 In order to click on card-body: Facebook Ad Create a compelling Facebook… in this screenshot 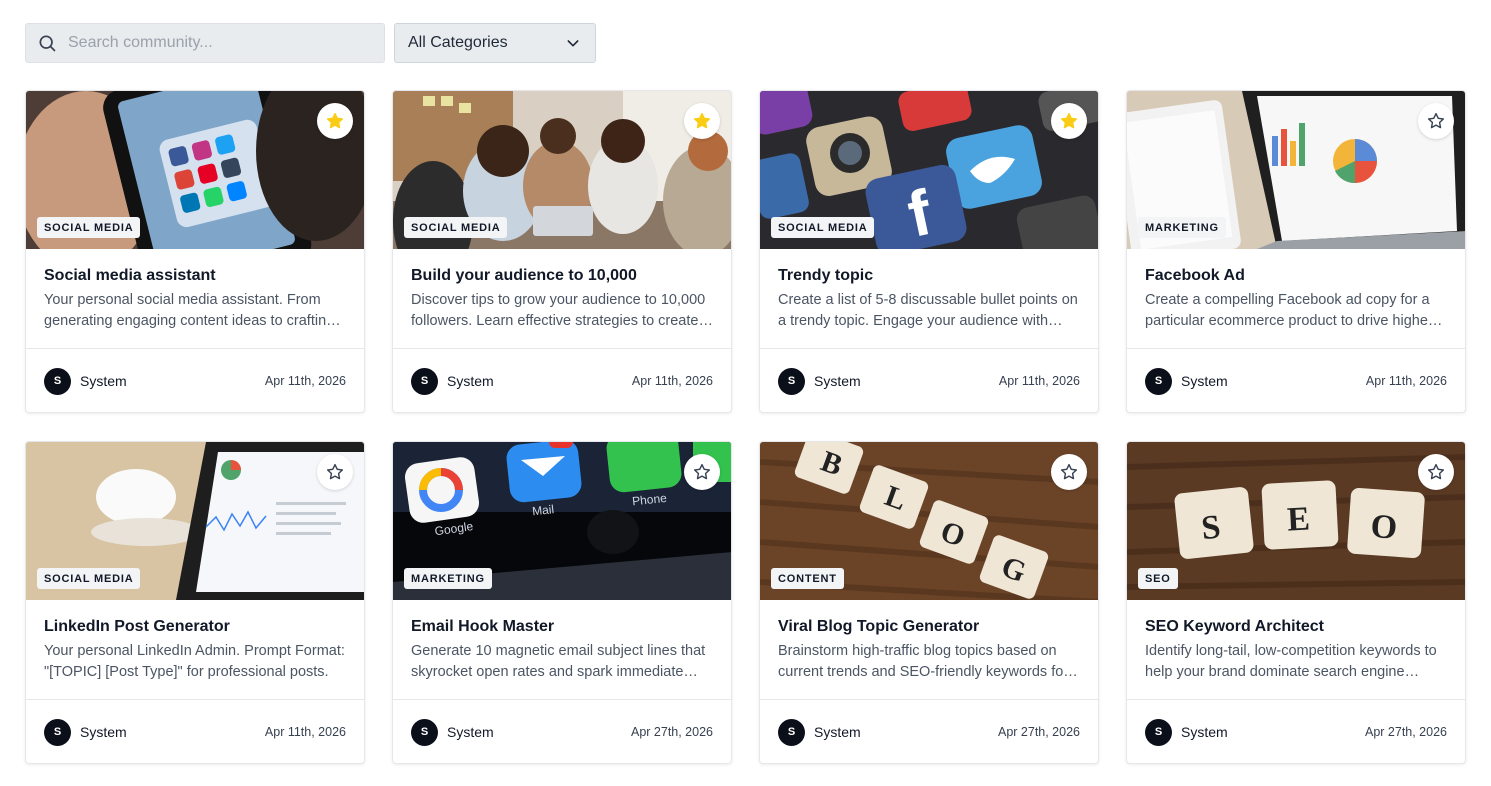, I will do `click(1296, 299)`.